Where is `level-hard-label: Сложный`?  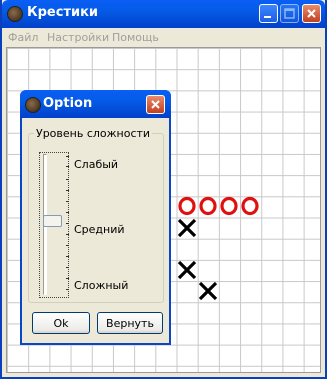 level-hard-label: Сложный is located at coordinates (101, 285).